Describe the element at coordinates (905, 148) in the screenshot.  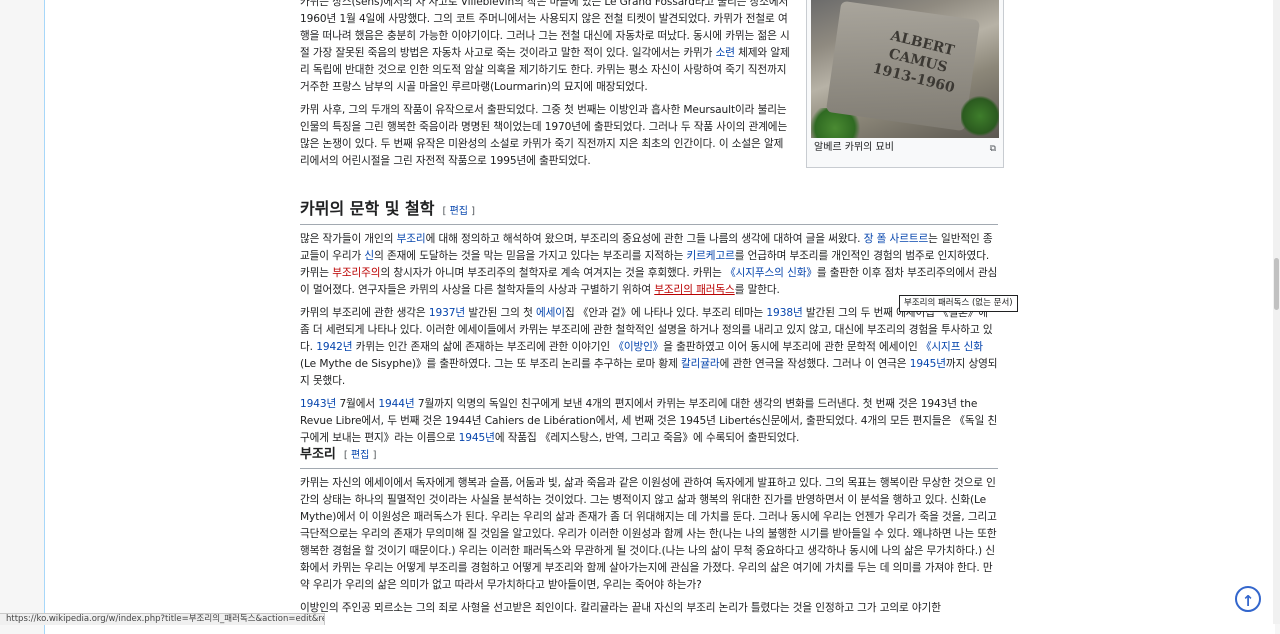
I see `thumb-caption: 알베르 카뮈의 묘비 ⧉` at that location.